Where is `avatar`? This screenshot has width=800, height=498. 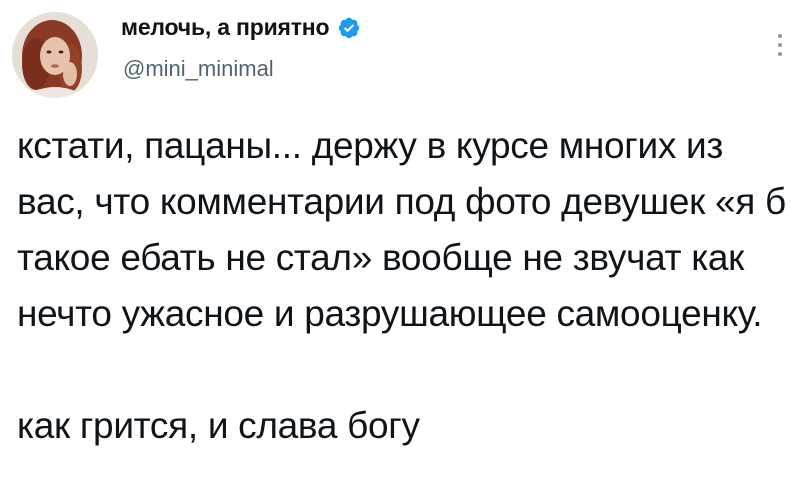 avatar is located at coordinates (55, 55).